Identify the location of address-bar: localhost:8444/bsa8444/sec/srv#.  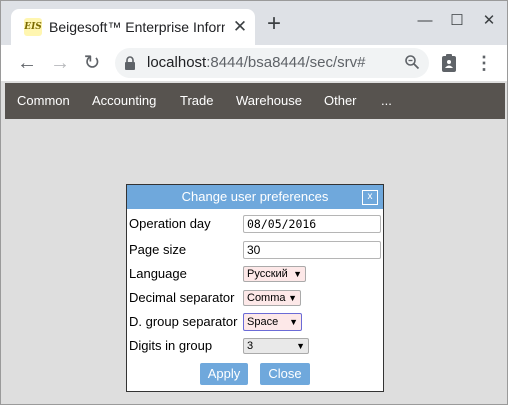
(272, 63).